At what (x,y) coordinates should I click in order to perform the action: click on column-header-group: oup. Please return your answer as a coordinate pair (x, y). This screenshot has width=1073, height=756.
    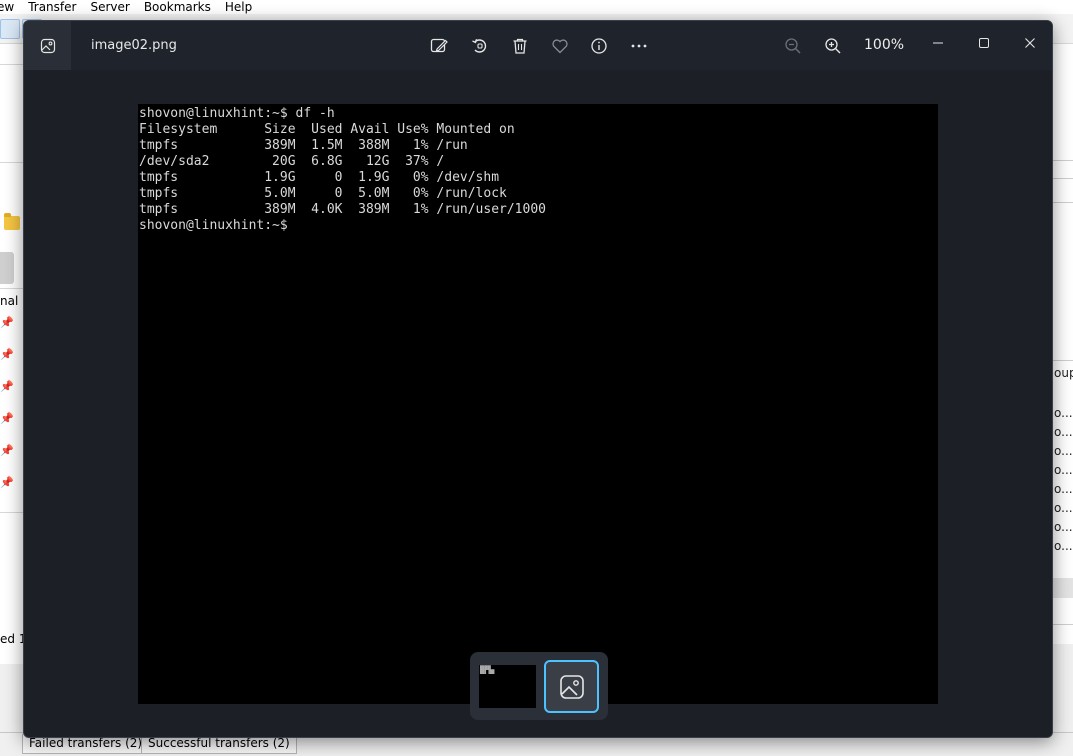
    Looking at the image, I should click on (1063, 373).